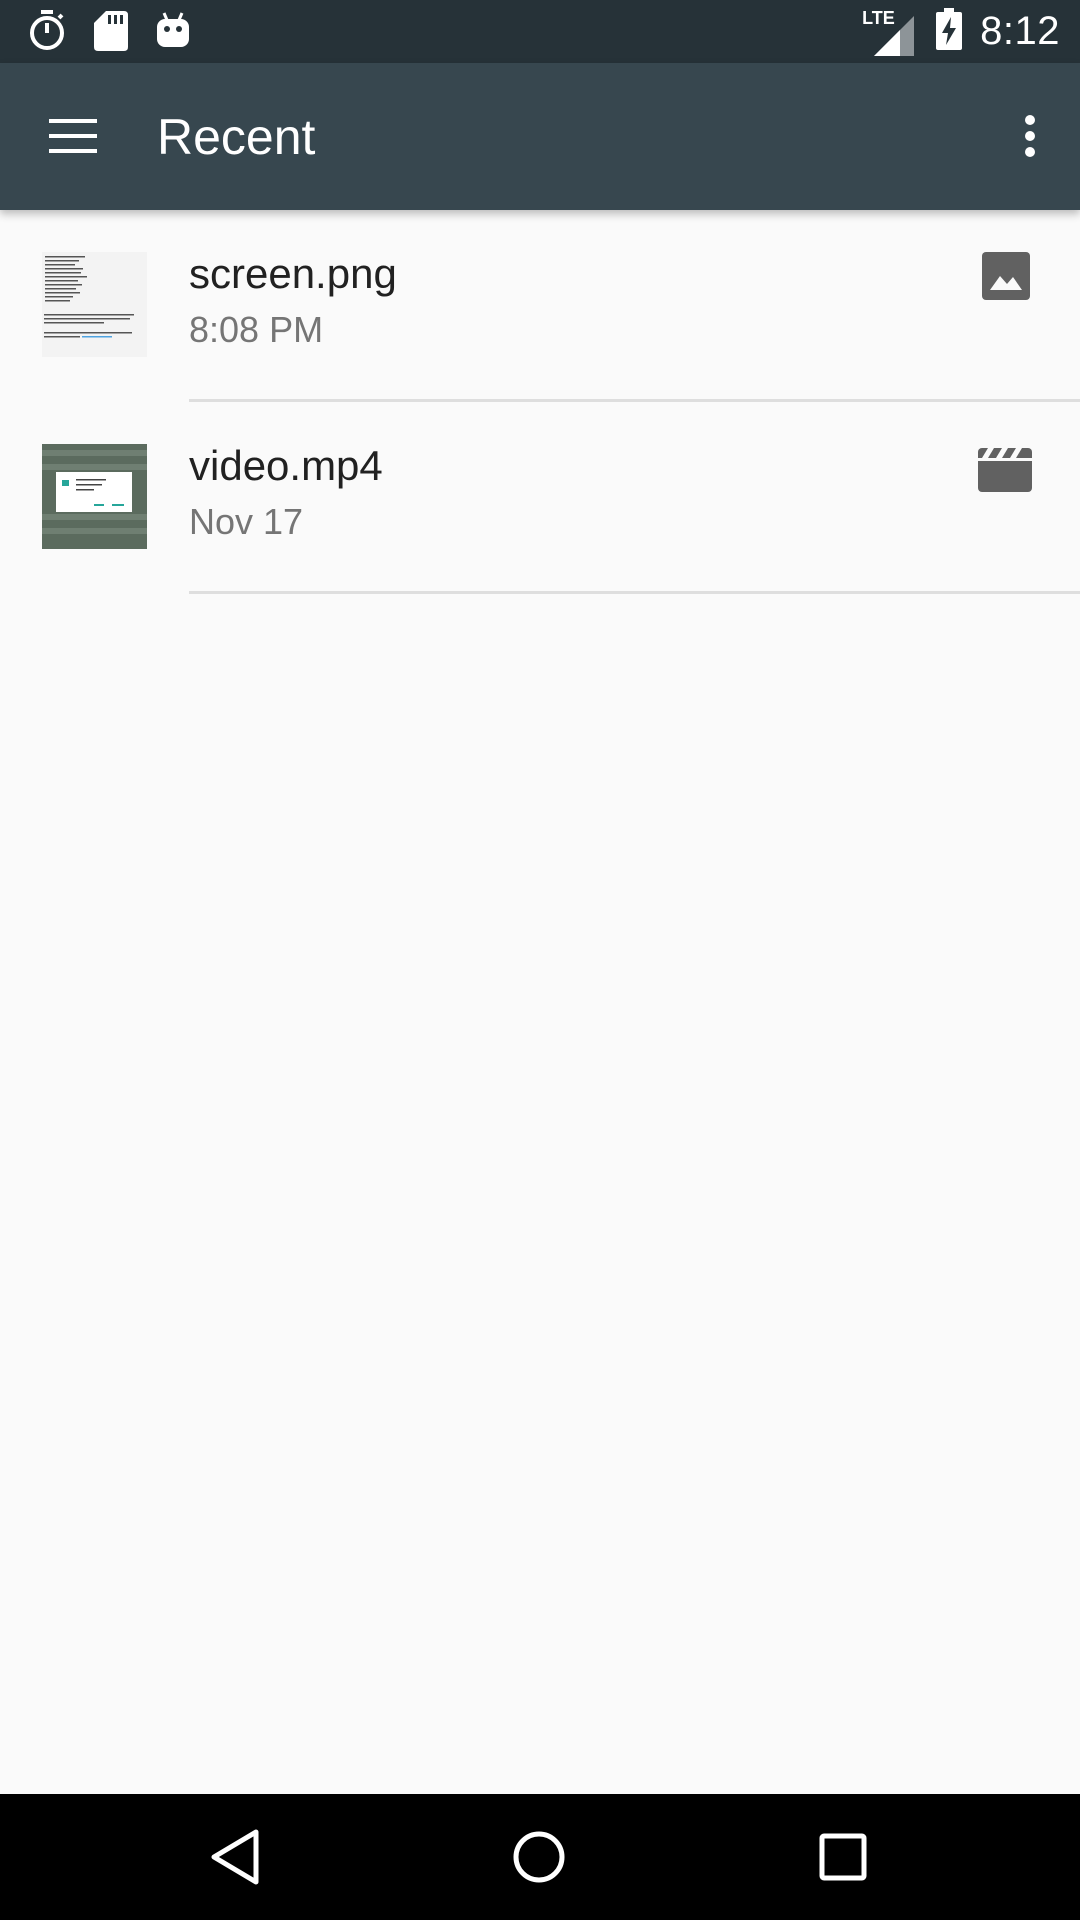  Describe the element at coordinates (888, 32) in the screenshot. I see `signal-icon: LTE` at that location.